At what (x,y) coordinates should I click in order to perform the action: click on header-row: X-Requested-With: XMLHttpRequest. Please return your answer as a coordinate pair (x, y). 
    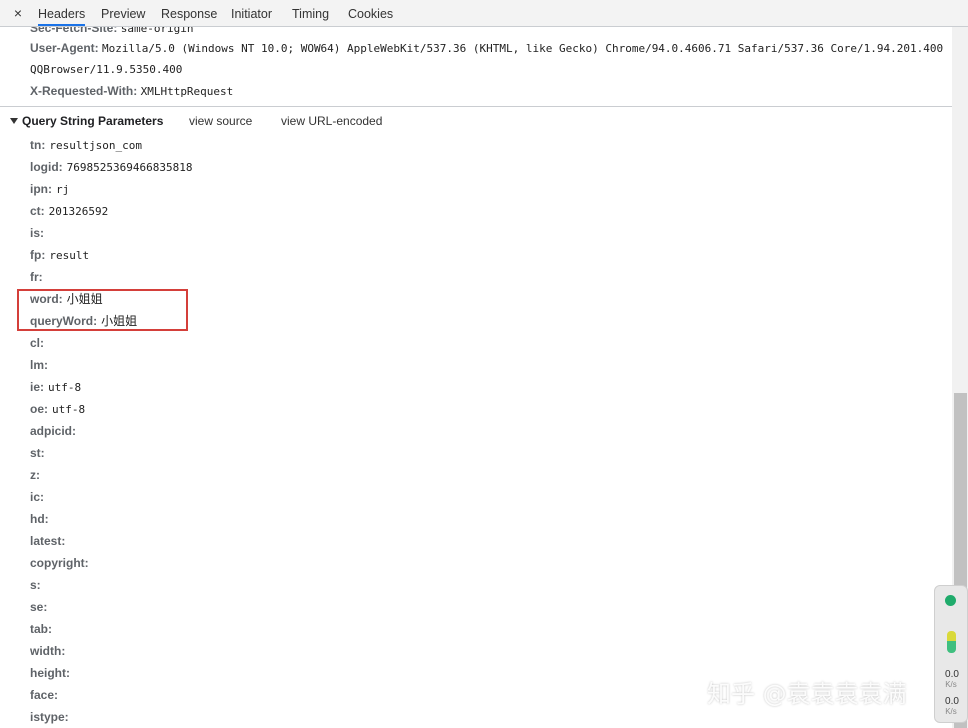
    Looking at the image, I should click on (131, 91).